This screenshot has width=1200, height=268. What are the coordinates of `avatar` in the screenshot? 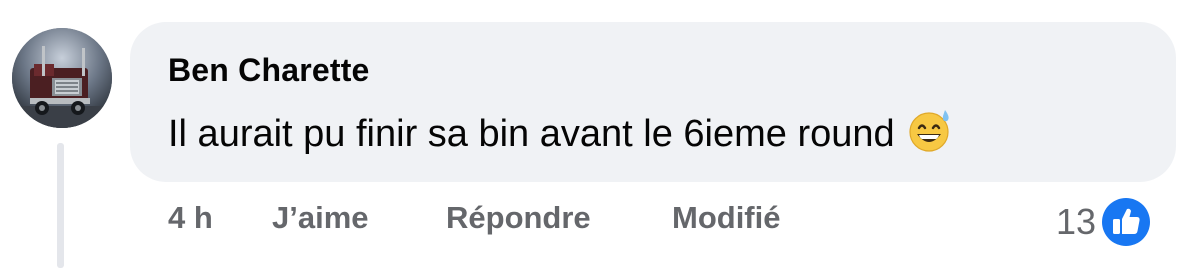 It's located at (62, 78).